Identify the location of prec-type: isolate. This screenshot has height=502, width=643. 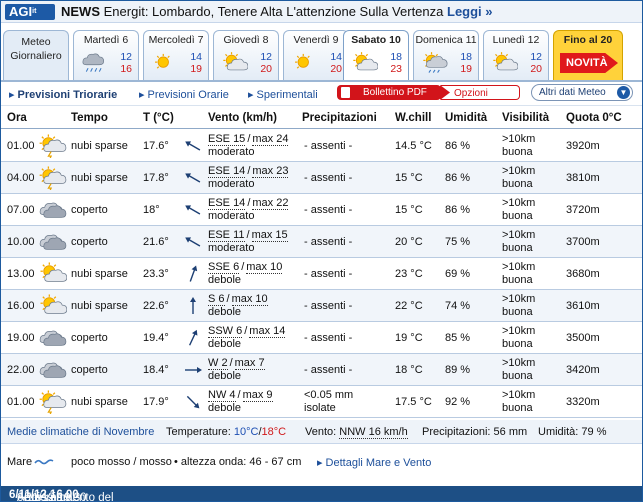
(320, 408).